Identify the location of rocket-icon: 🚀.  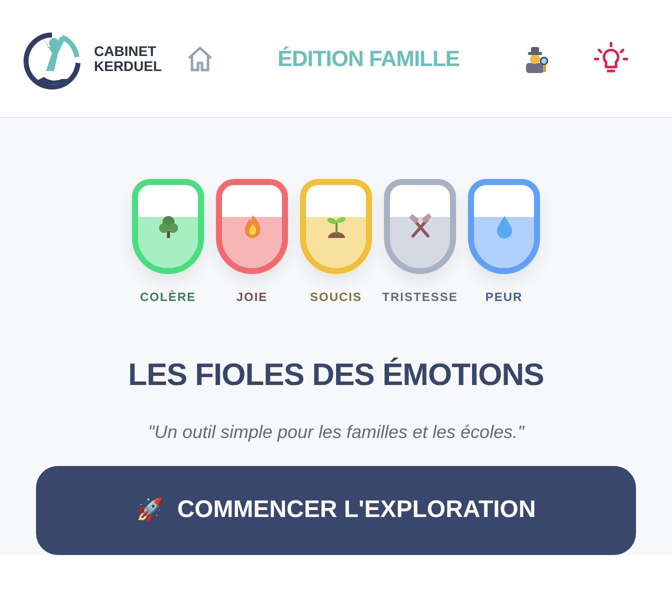
(150, 510).